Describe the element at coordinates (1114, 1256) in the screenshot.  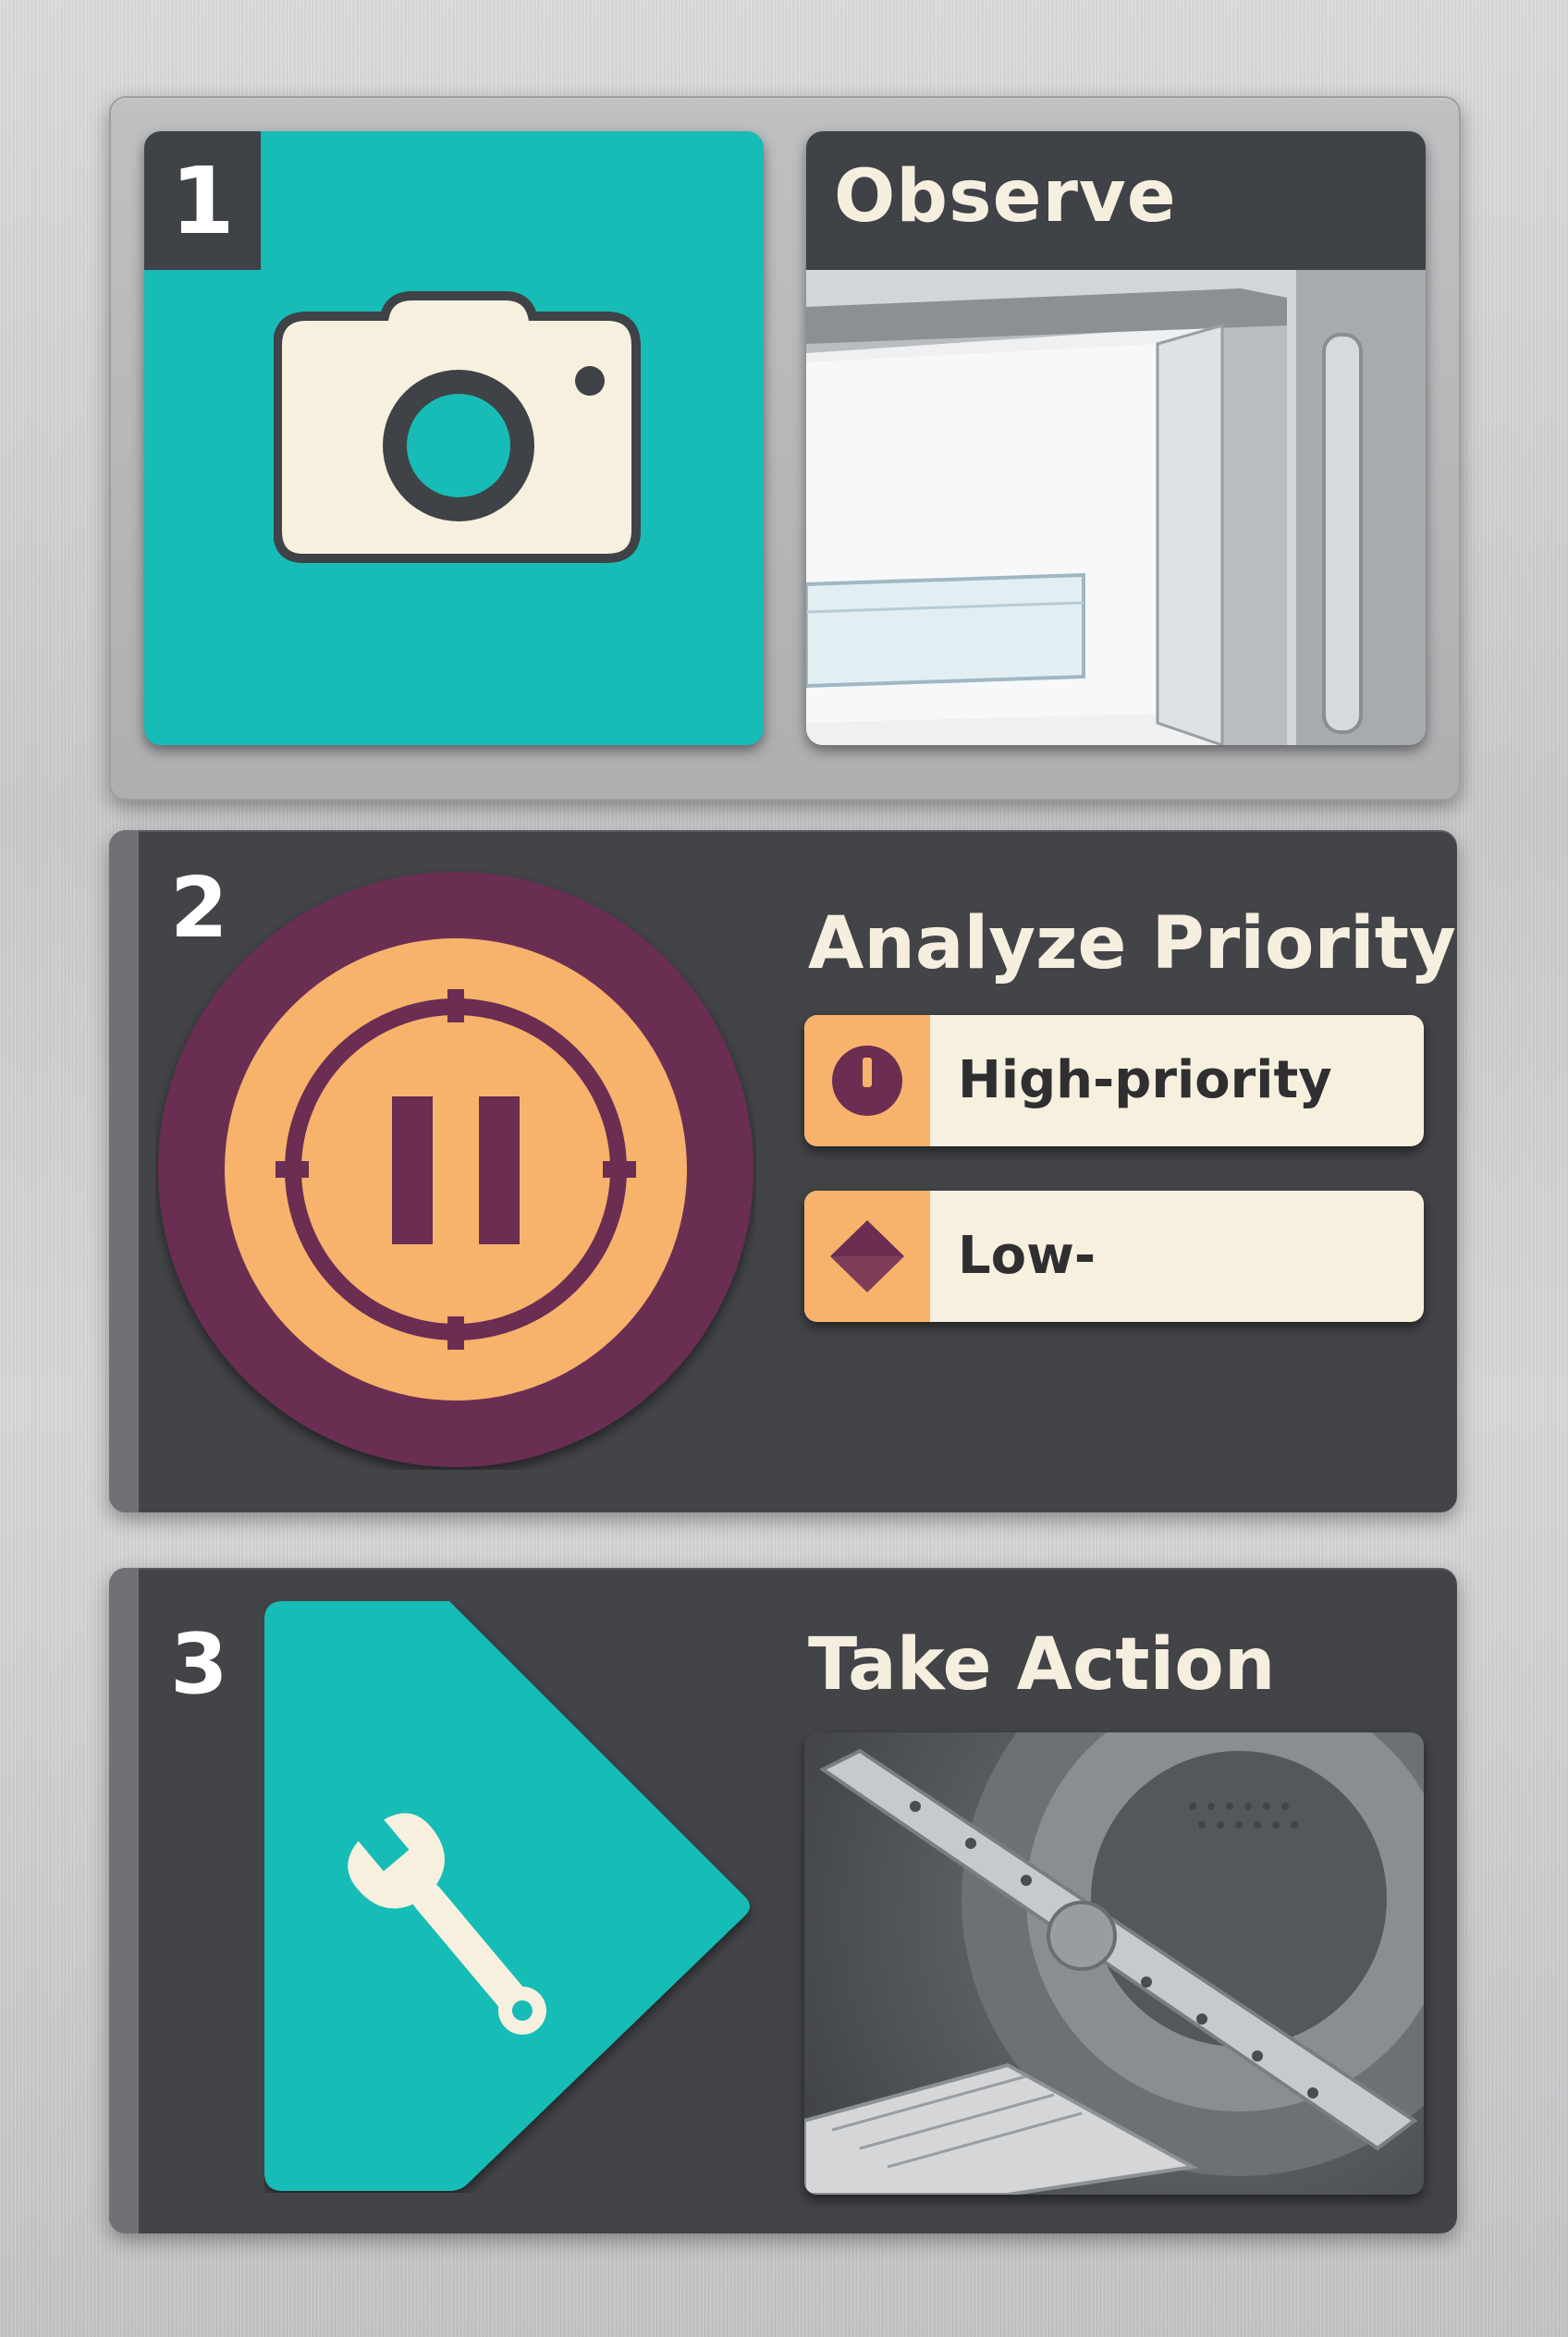
I see `low-priority-option: Low-priority/Wait` at that location.